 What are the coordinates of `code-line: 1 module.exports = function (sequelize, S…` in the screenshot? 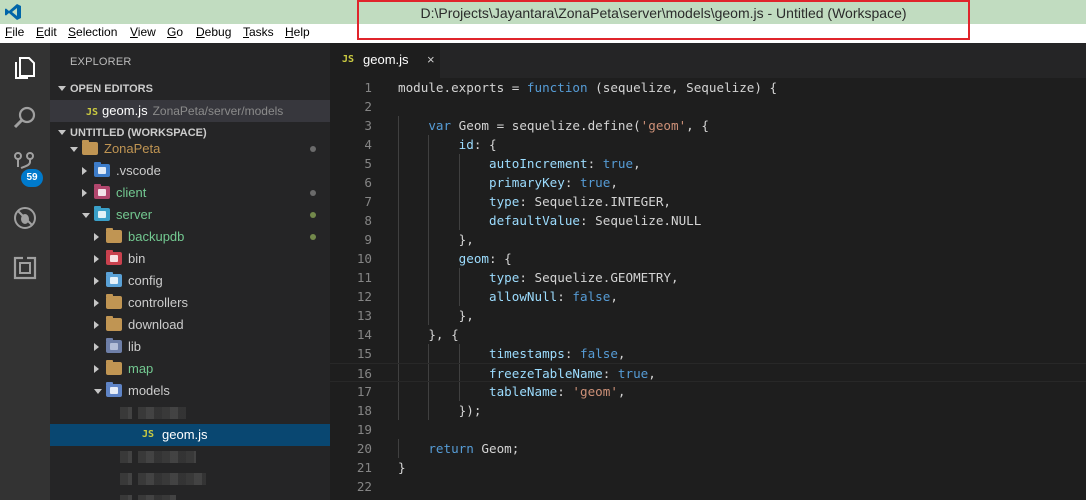 It's located at (708, 87).